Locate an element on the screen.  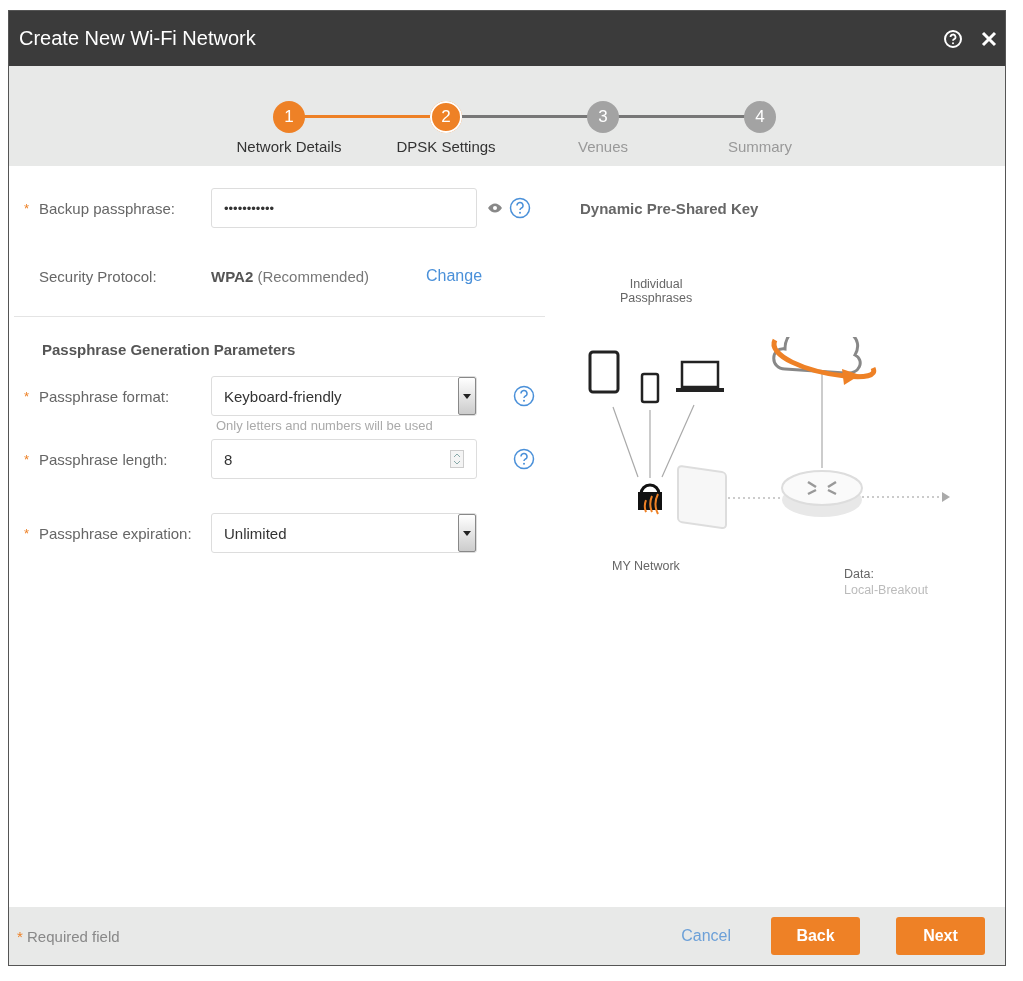
step-label: Network Details is located at coordinates (289, 146).